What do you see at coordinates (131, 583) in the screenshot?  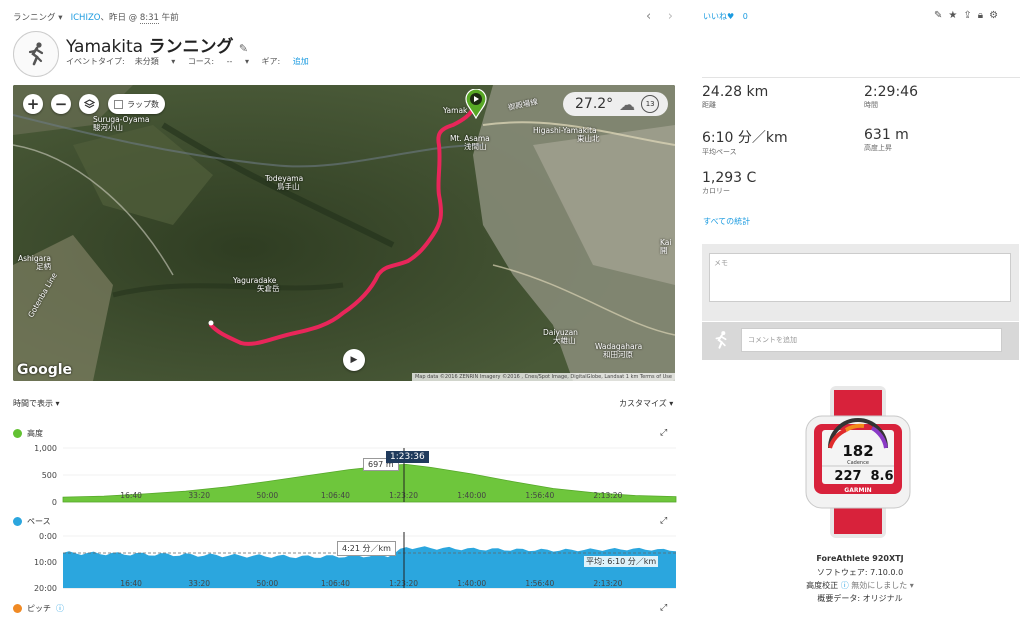 I see `pace-x-tick: 16:40` at bounding box center [131, 583].